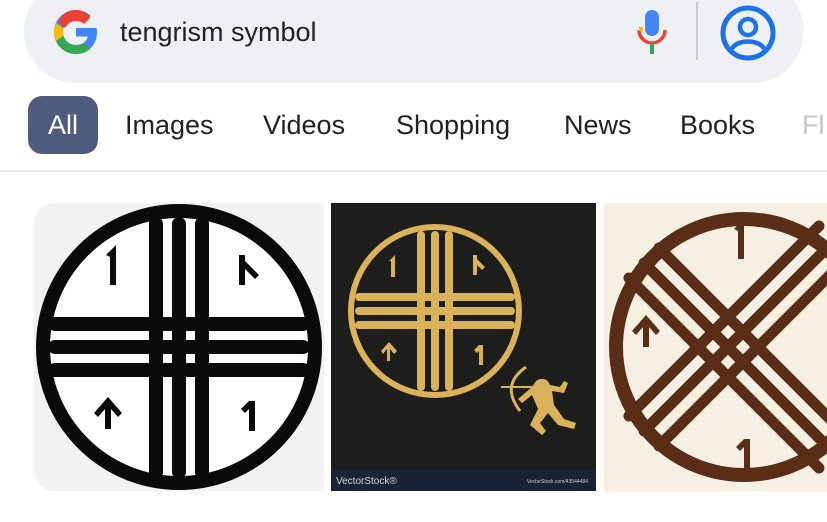 This screenshot has width=827, height=522. Describe the element at coordinates (697, 31) in the screenshot. I see `search-divider` at that location.